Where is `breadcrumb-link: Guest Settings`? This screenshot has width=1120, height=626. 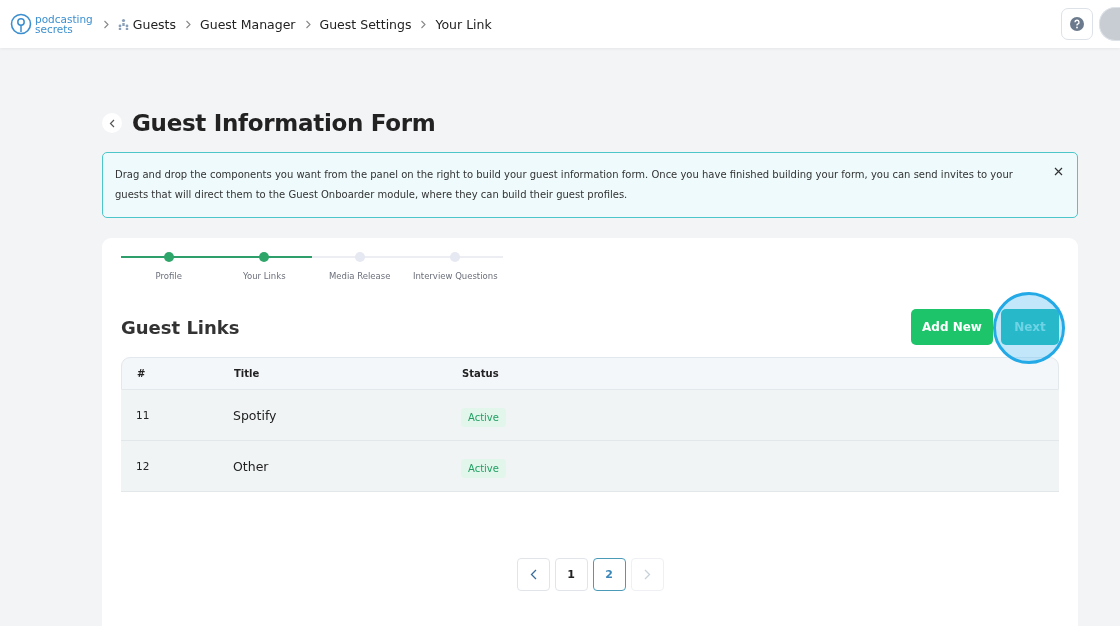
breadcrumb-link: Guest Settings is located at coordinates (365, 24).